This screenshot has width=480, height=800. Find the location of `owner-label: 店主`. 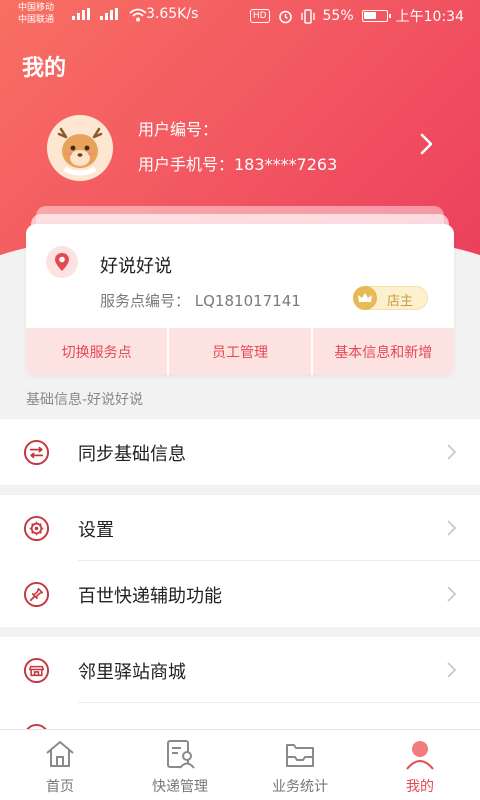

owner-label: 店主 is located at coordinates (400, 301).